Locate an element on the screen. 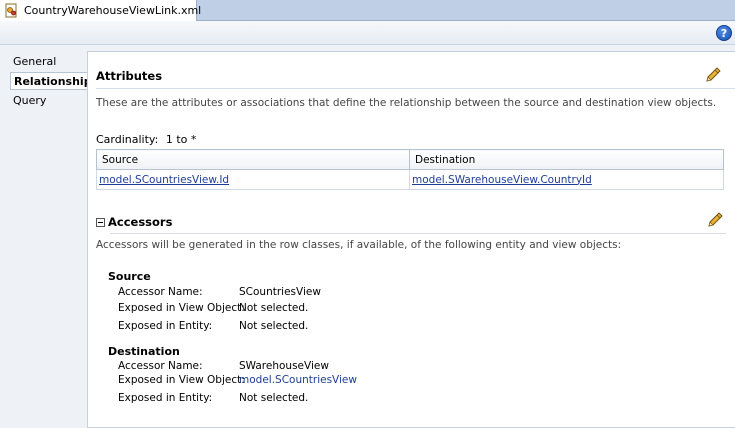  accessors-section-header: Accessors is located at coordinates (134, 222).